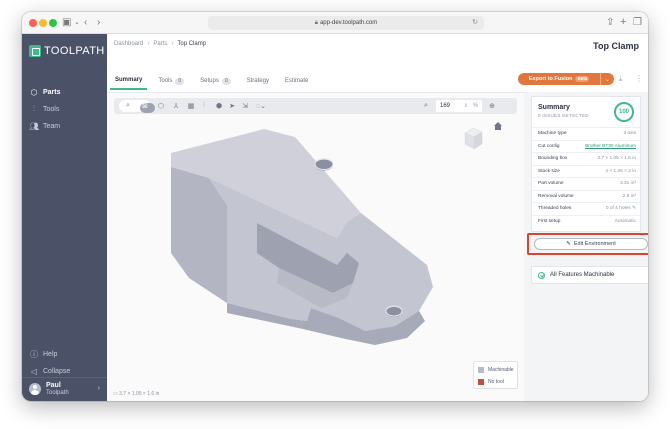 The height and width of the screenshot is (429, 670). I want to click on edit-environment-label: Edit Environment, so click(594, 244).